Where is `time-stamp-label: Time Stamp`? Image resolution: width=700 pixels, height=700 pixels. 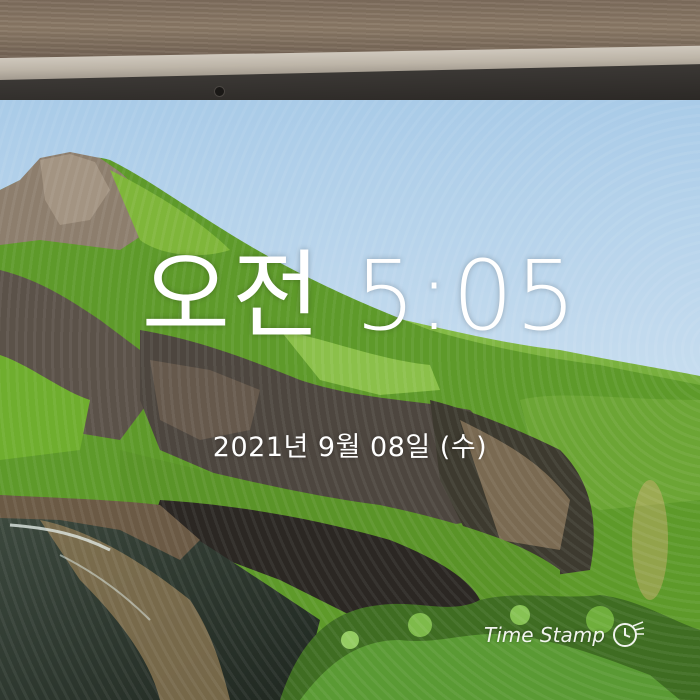
time-stamp-label: Time Stamp is located at coordinates (544, 635).